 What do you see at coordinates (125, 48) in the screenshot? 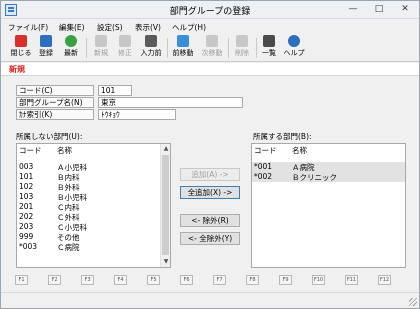
I see `edit-button: 修正` at bounding box center [125, 48].